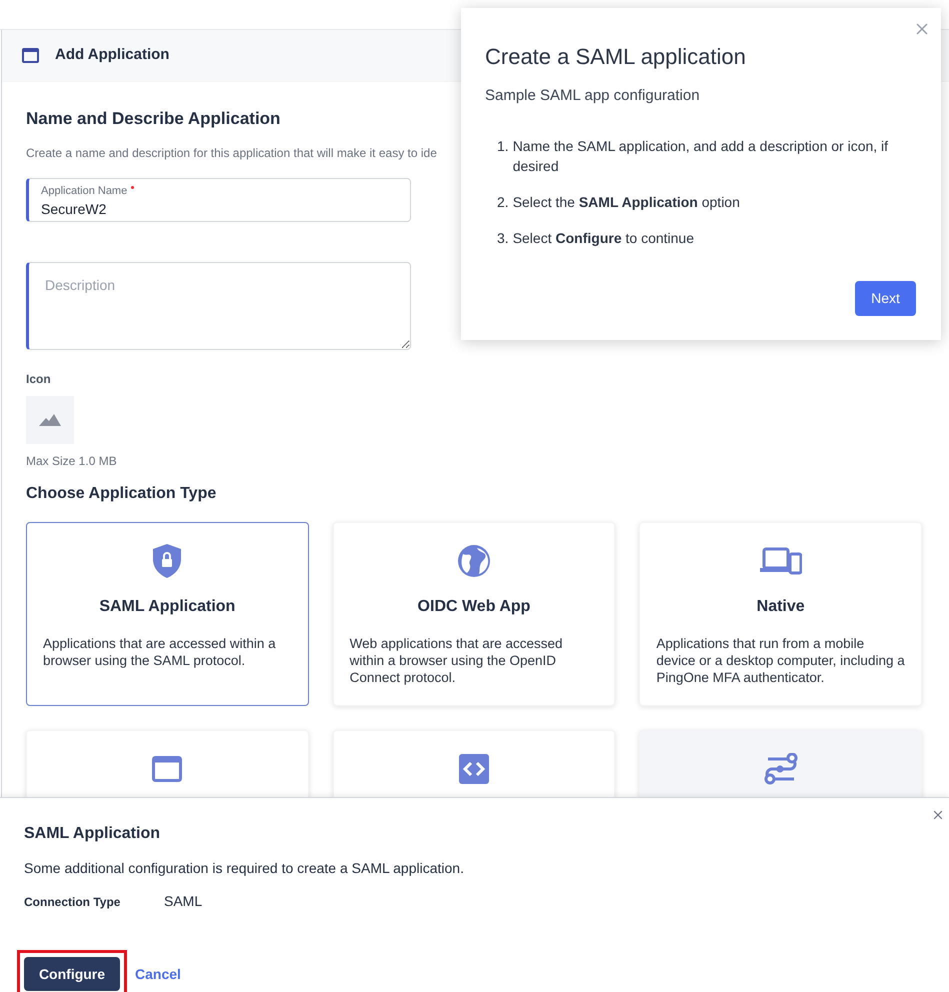  Describe the element at coordinates (112, 55) in the screenshot. I see `page-title: Add Application` at that location.